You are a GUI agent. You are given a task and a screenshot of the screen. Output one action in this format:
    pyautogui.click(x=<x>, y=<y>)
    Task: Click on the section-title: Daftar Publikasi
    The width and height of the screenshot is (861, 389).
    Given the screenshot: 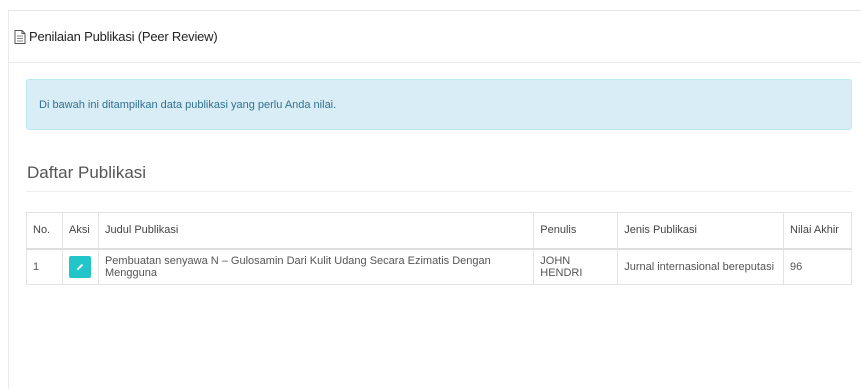 What is the action you would take?
    pyautogui.click(x=87, y=172)
    